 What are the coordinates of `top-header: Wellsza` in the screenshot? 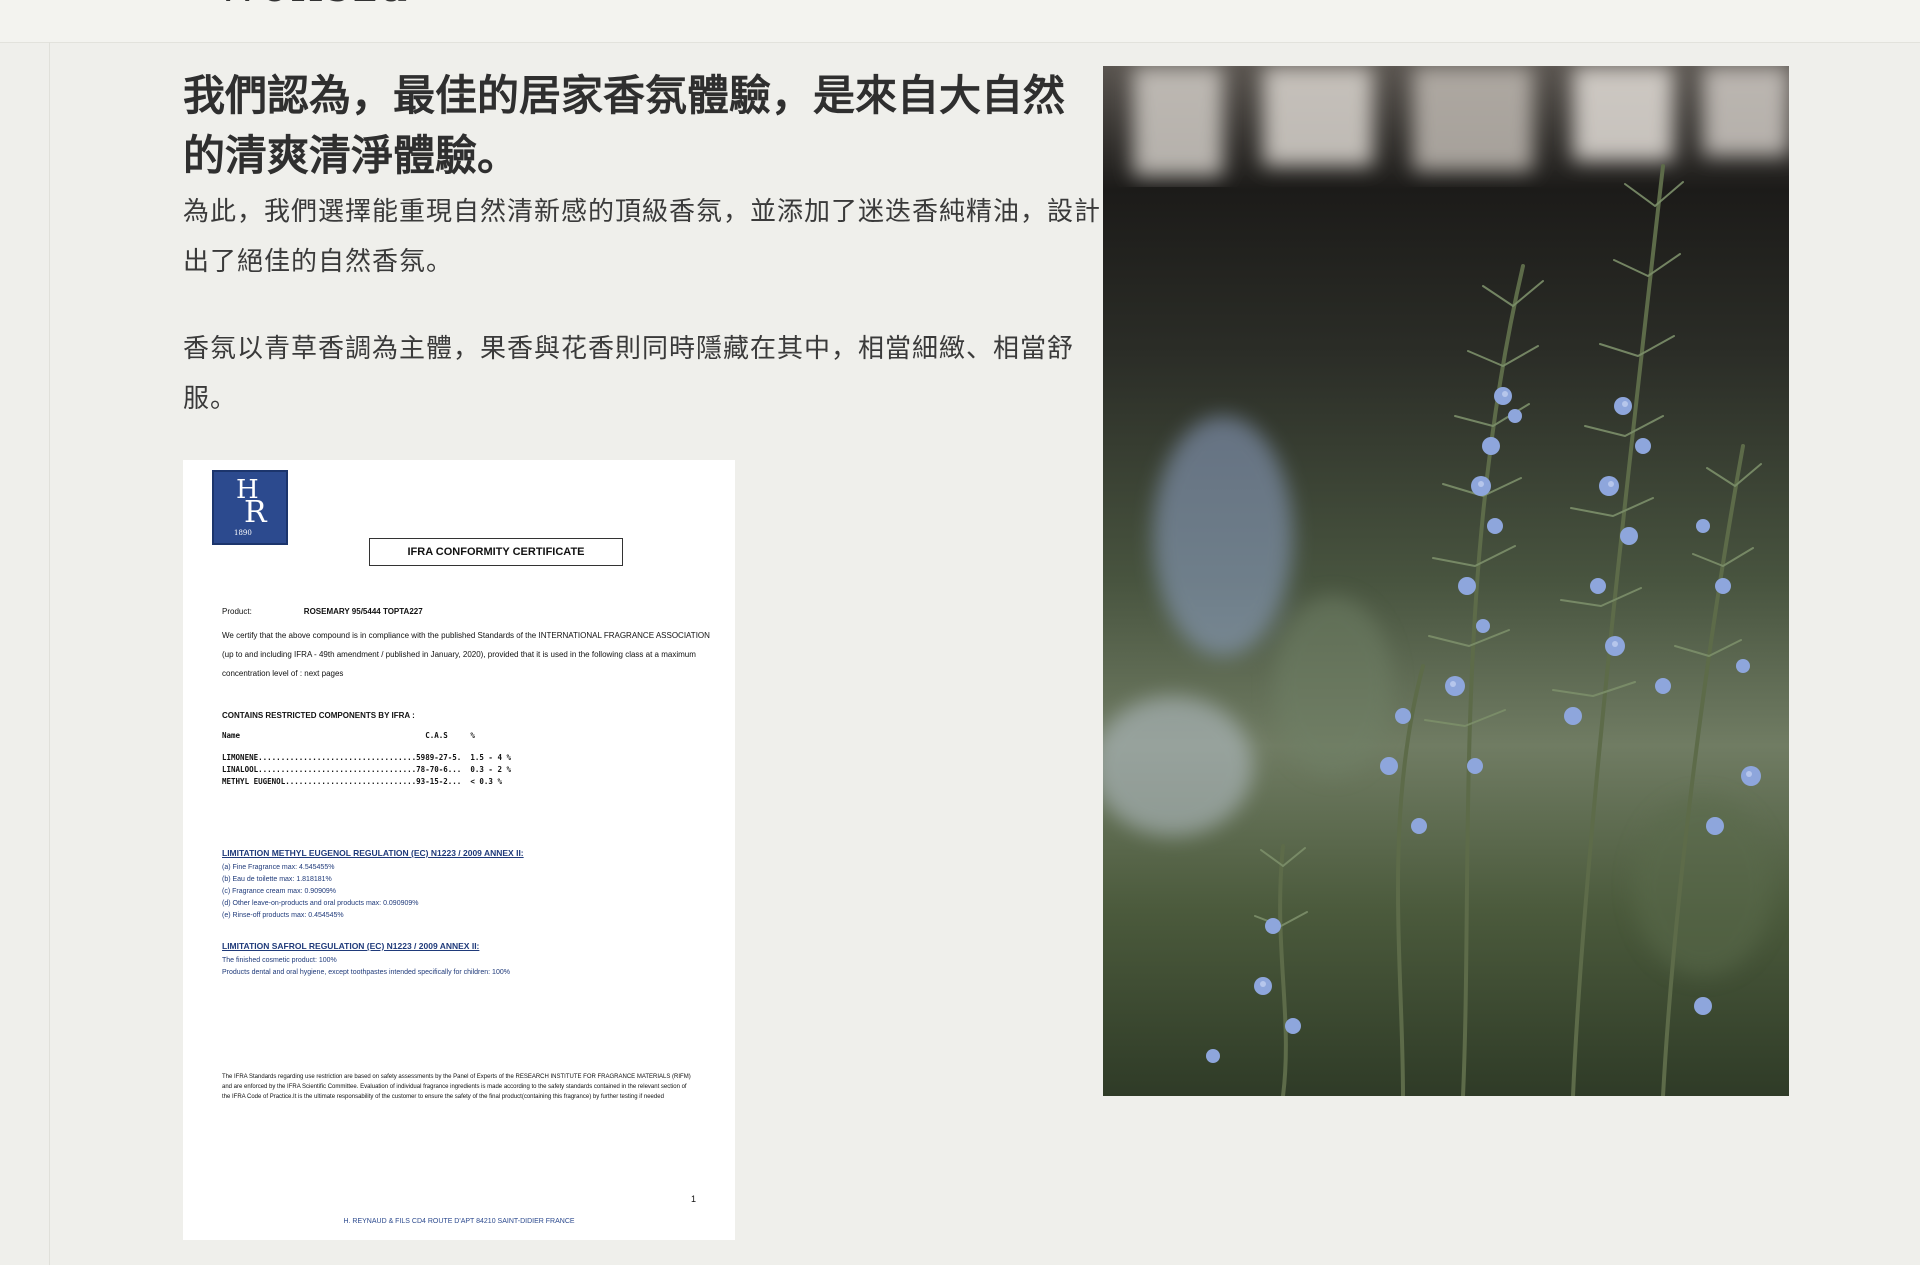 It's located at (960, 21).